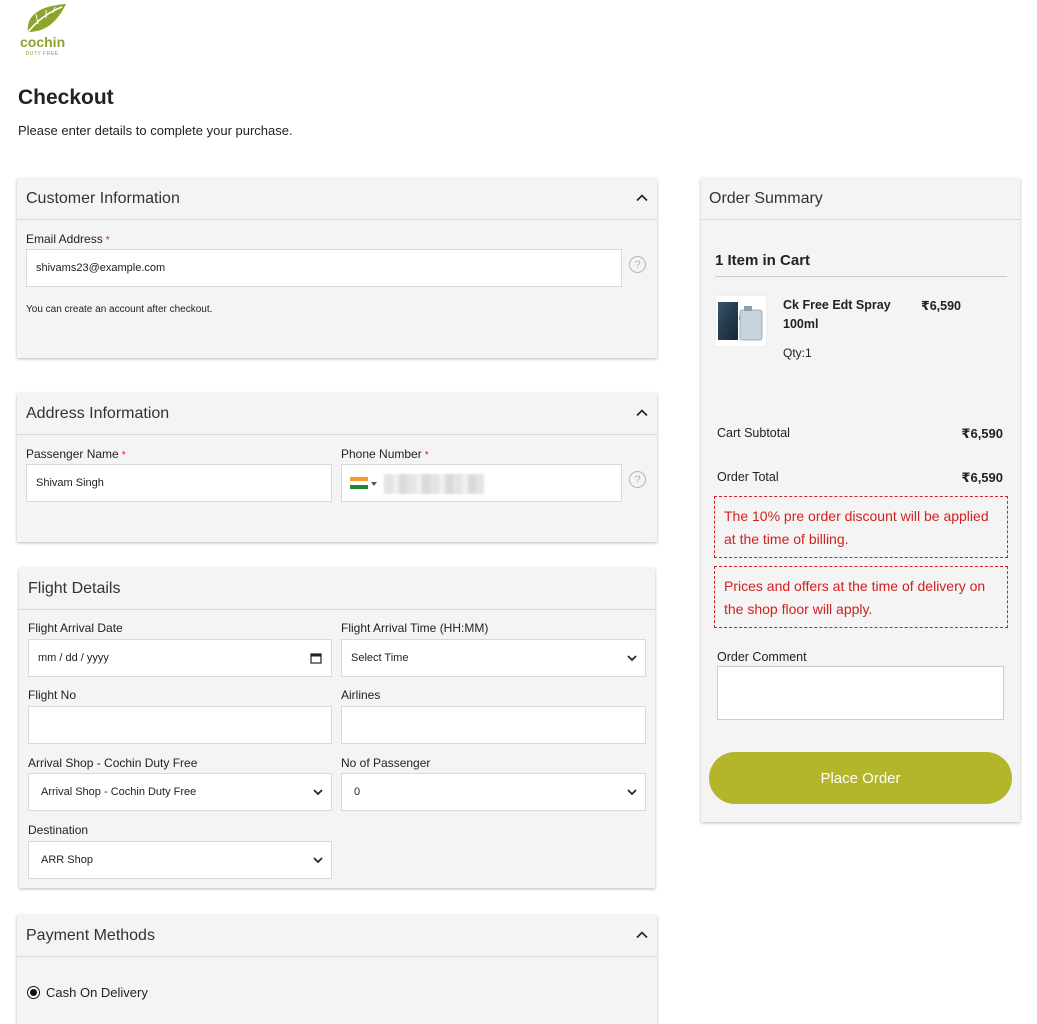 Image resolution: width=1037 pixels, height=1024 pixels. What do you see at coordinates (58, 830) in the screenshot?
I see `destination-label: Destination` at bounding box center [58, 830].